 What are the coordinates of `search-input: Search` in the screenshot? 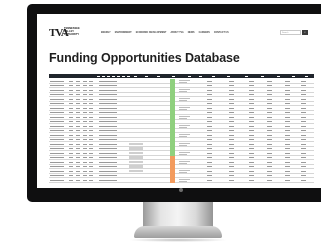 It's located at (290, 32).